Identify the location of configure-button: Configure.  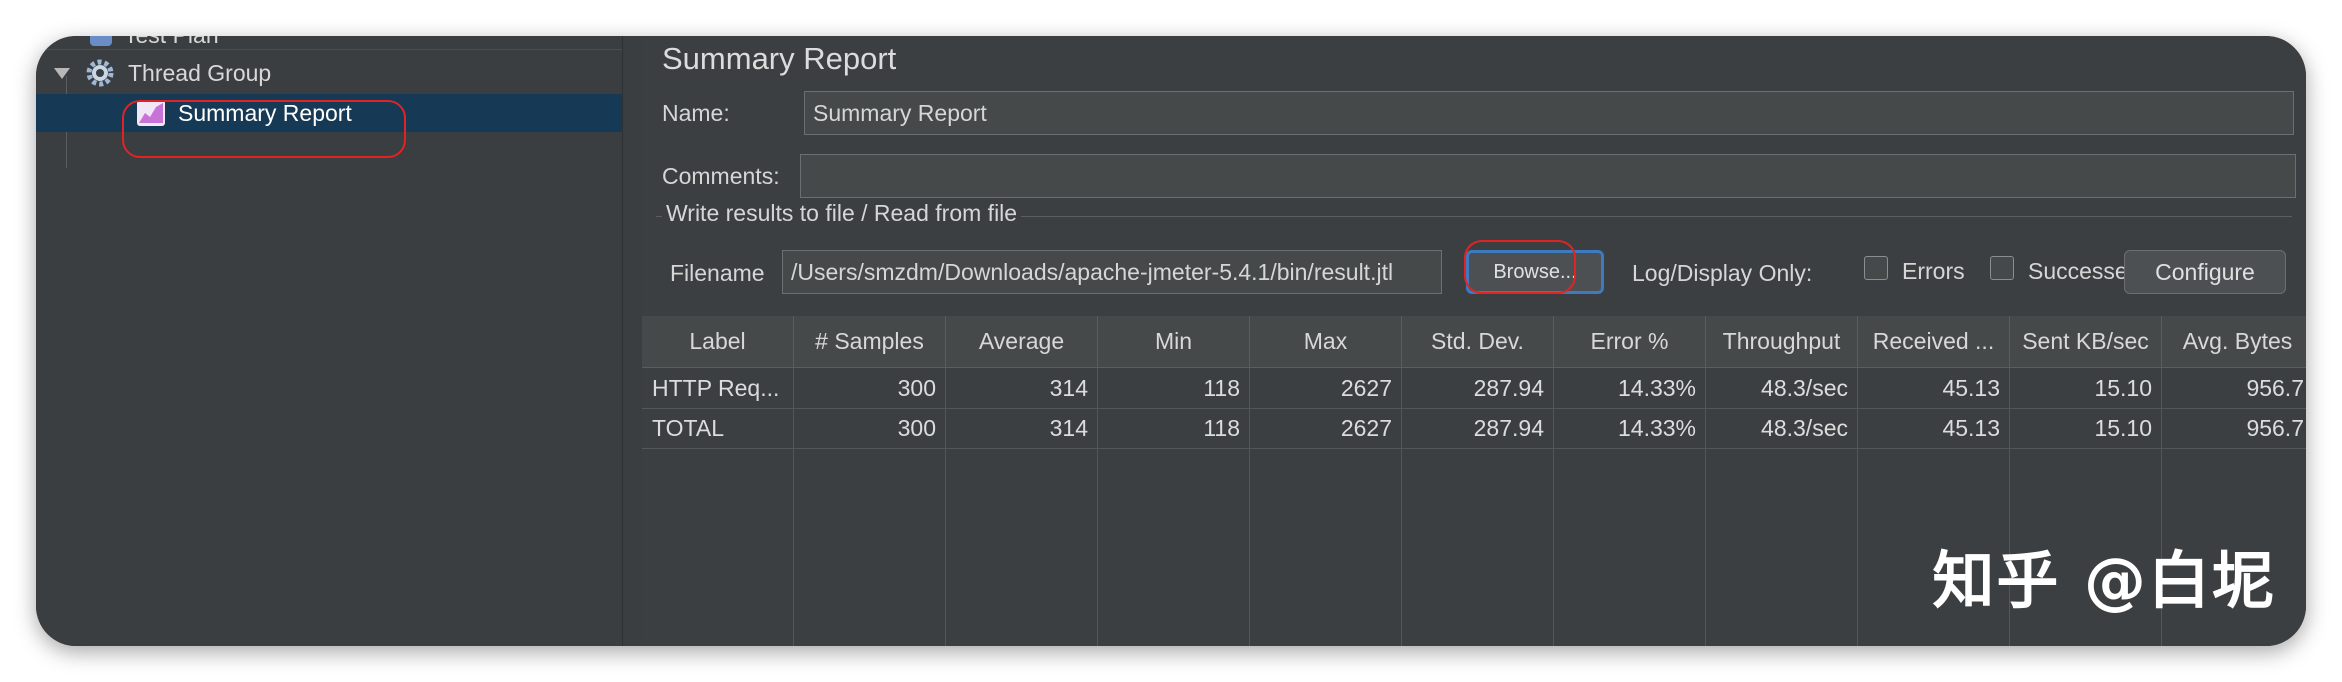
(2205, 272).